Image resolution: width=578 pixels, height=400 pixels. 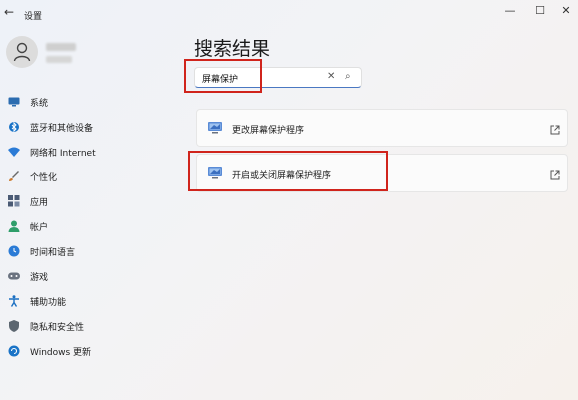 I want to click on shield-icon, so click(x=14, y=326).